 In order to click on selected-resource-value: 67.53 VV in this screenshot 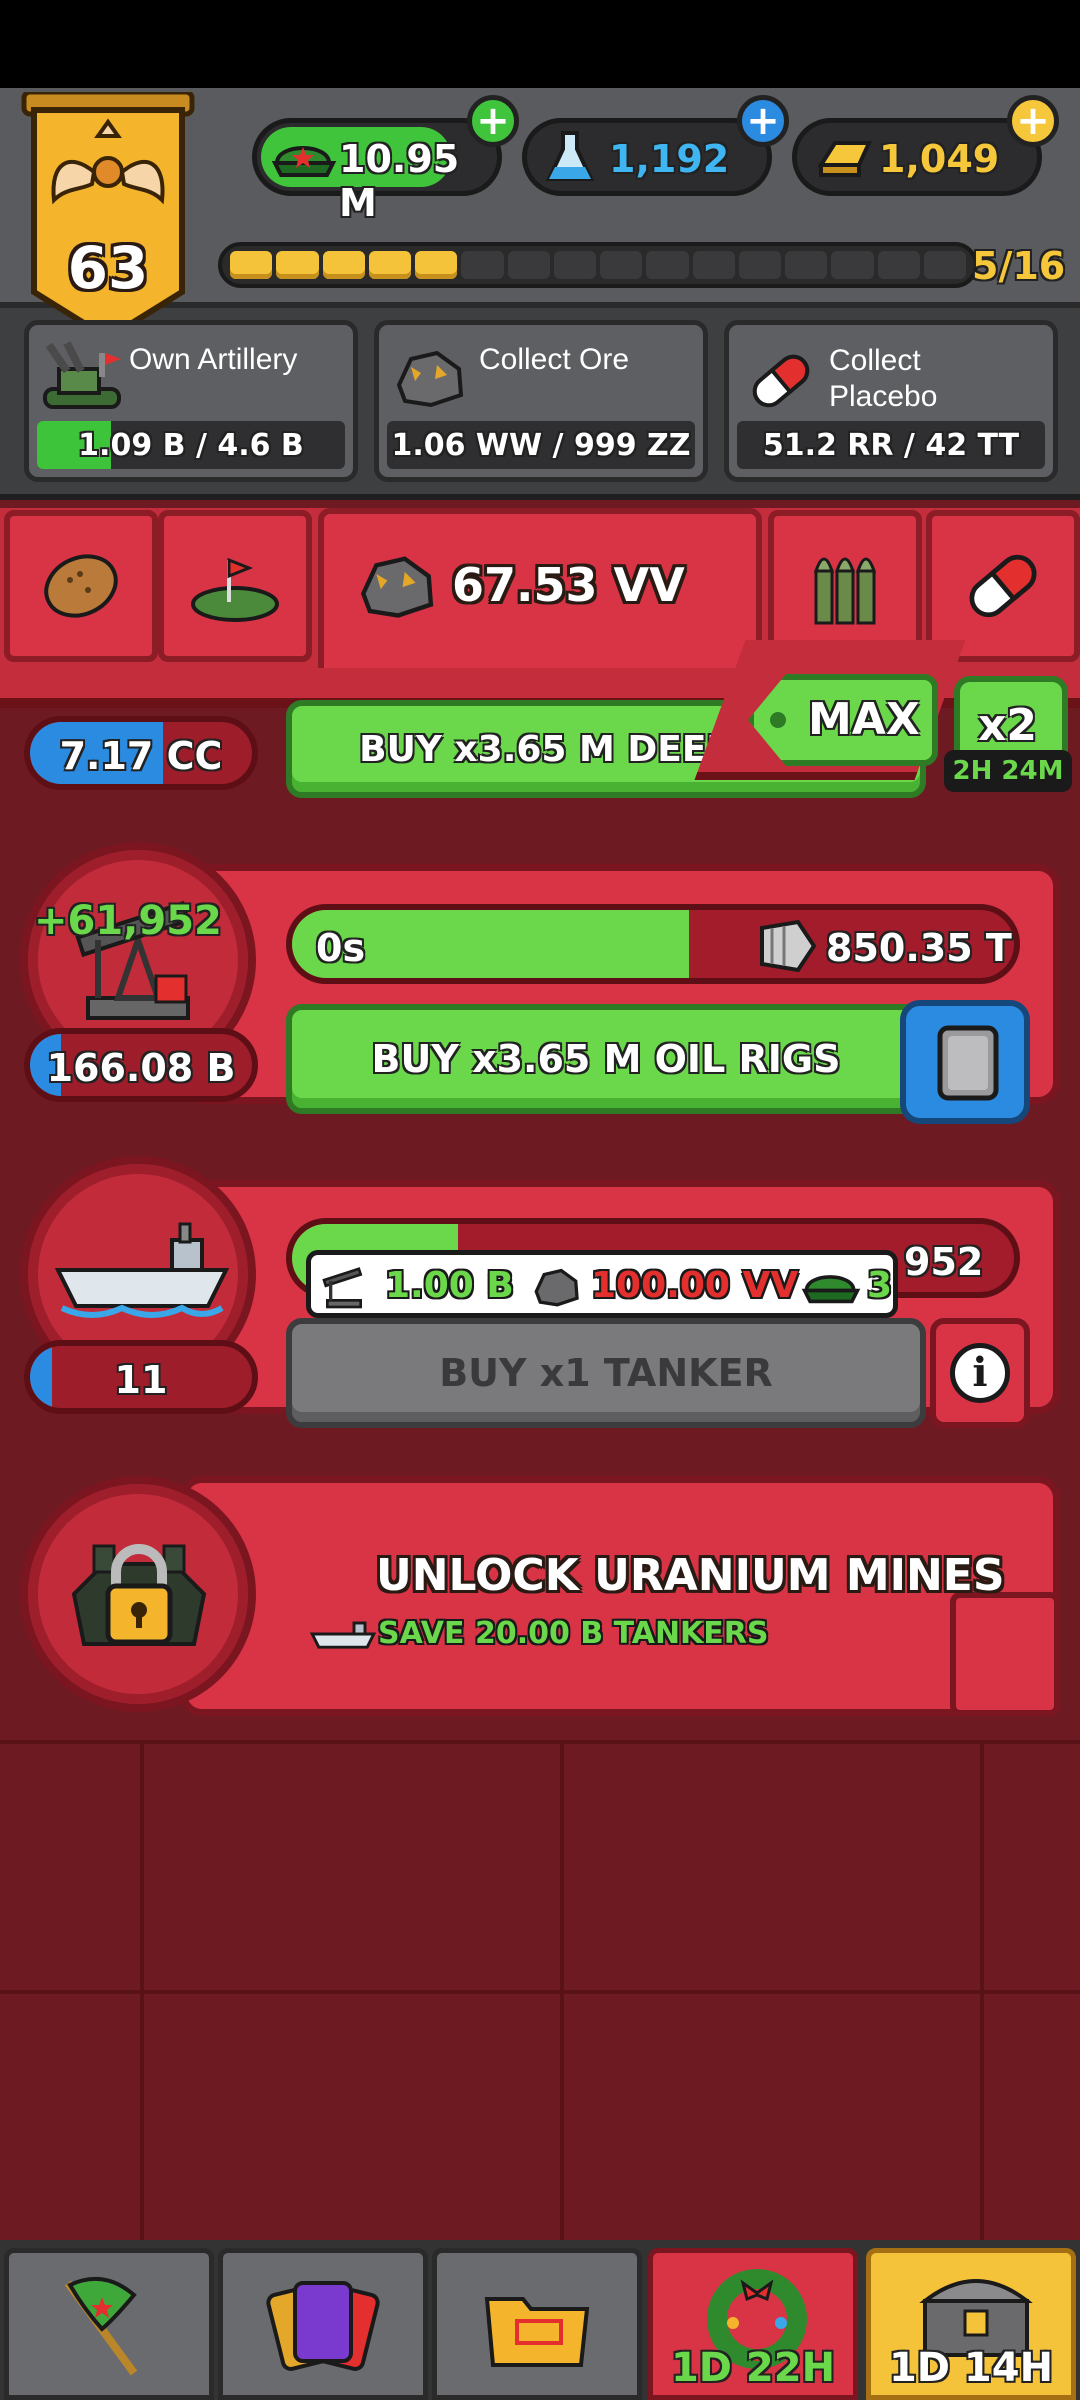, I will do `click(568, 585)`.